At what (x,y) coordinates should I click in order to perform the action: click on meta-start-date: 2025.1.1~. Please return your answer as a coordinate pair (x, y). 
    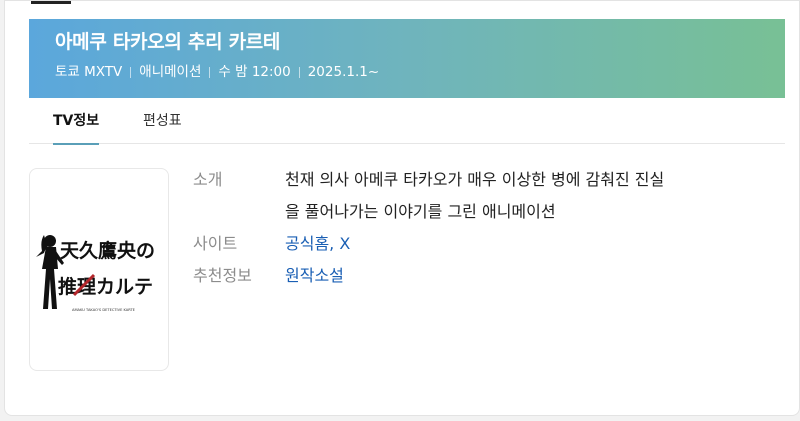
    Looking at the image, I should click on (343, 72).